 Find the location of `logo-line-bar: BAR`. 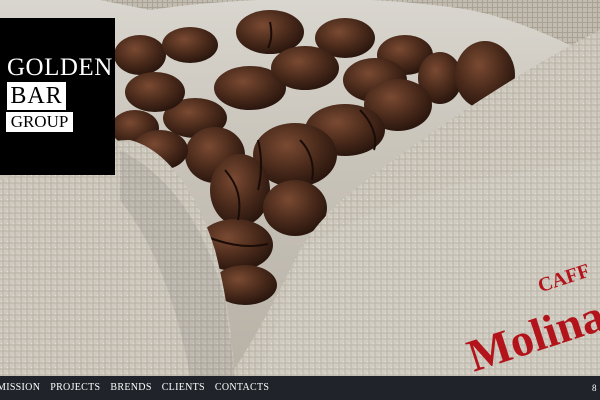

logo-line-bar: BAR is located at coordinates (36, 96).